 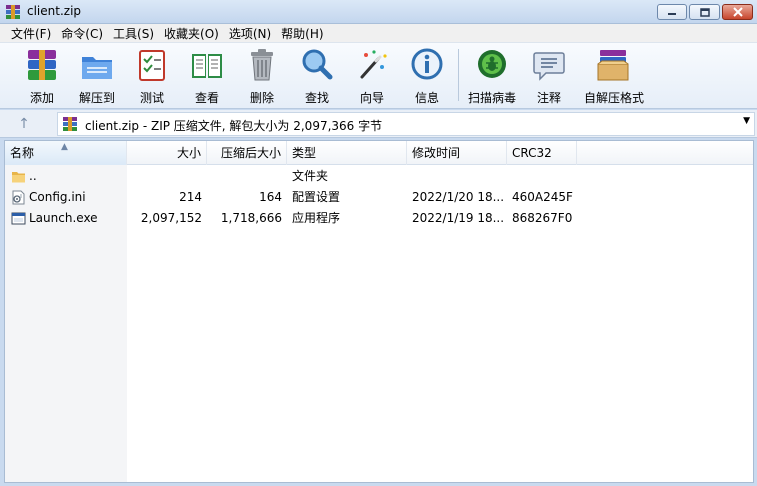 I want to click on virus-scan-button: 扫描病毒, so click(x=492, y=77).